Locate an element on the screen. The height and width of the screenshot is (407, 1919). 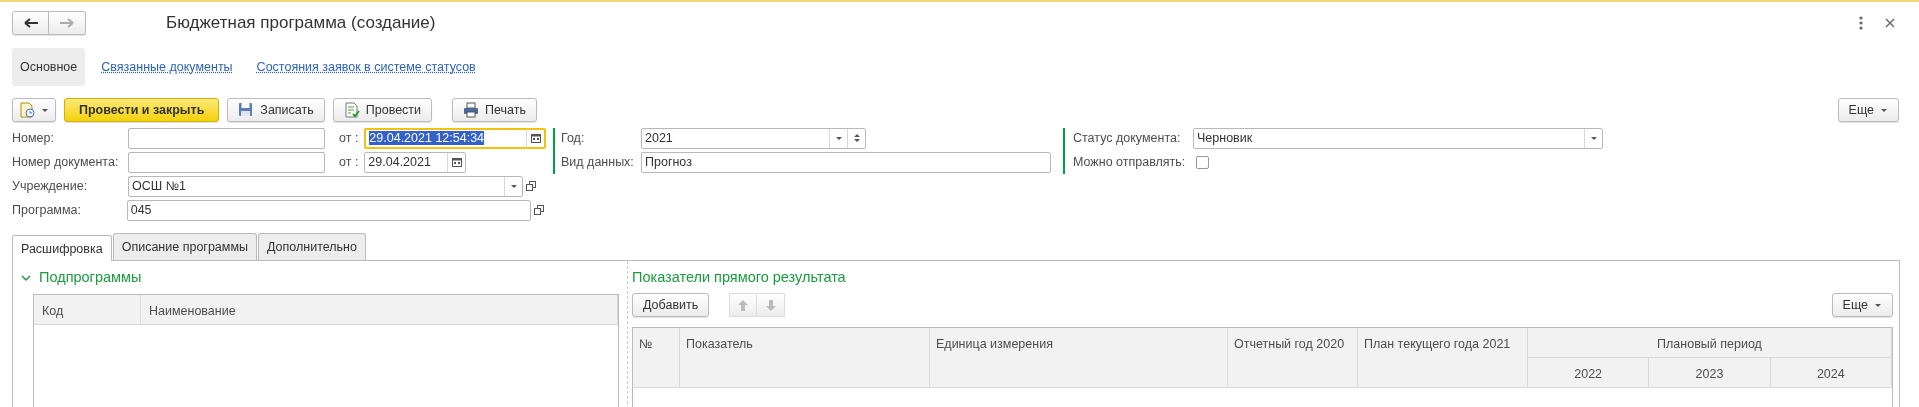
column-header: 2023 is located at coordinates (1710, 373).